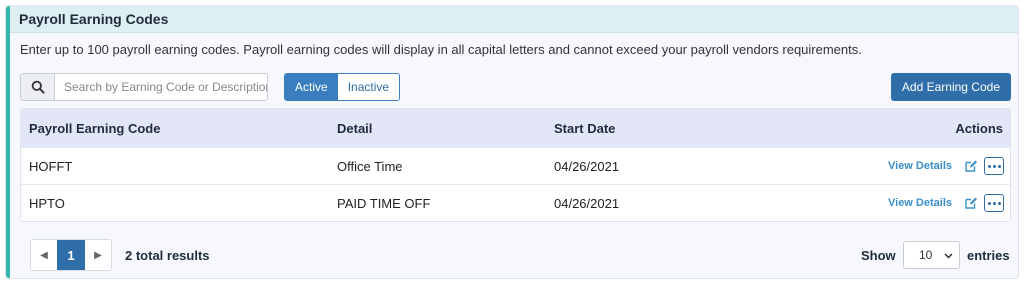  What do you see at coordinates (515, 87) in the screenshot?
I see `toolbar: Active Inactive Add Earning Code` at bounding box center [515, 87].